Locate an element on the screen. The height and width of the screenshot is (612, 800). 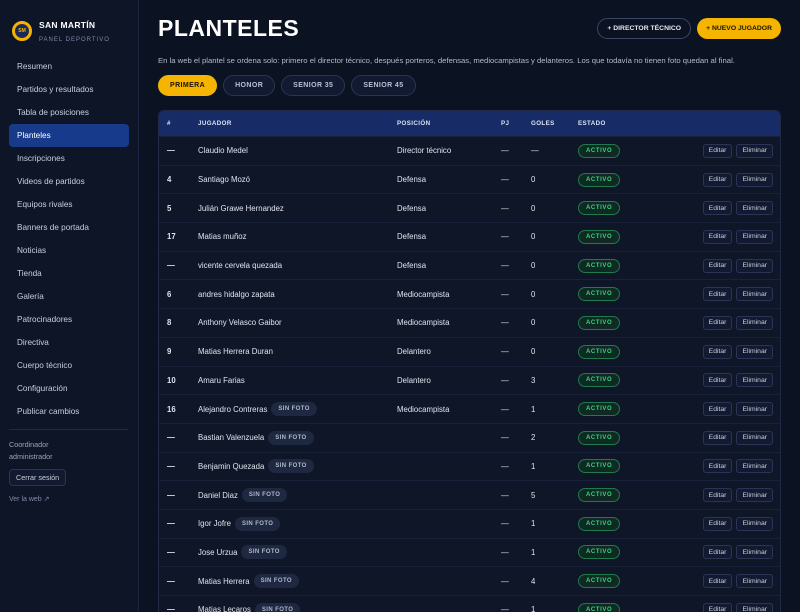
add-player-button: + NUEVO JUGADOR is located at coordinates (739, 28).